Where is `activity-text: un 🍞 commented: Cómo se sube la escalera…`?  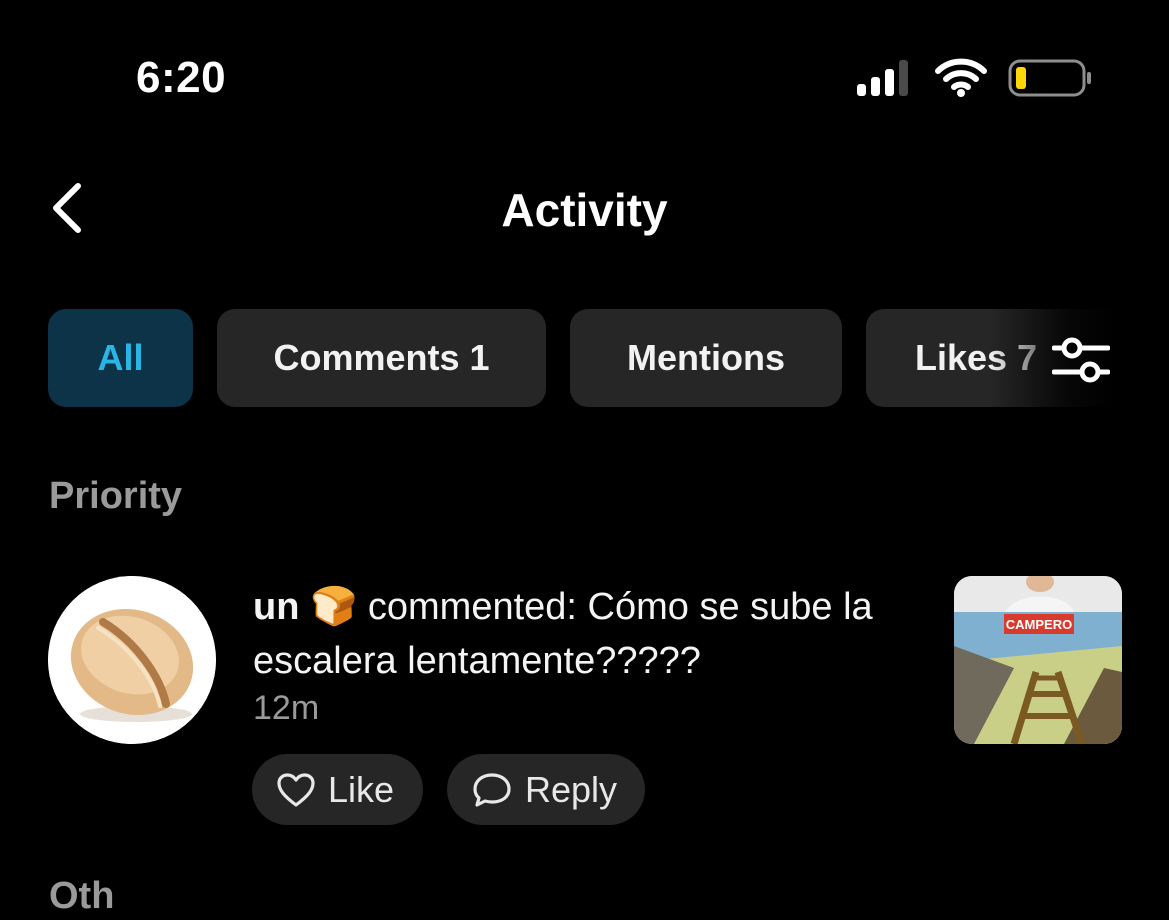
activity-text: un 🍞 commented: Cómo se sube la escalera… is located at coordinates (593, 634).